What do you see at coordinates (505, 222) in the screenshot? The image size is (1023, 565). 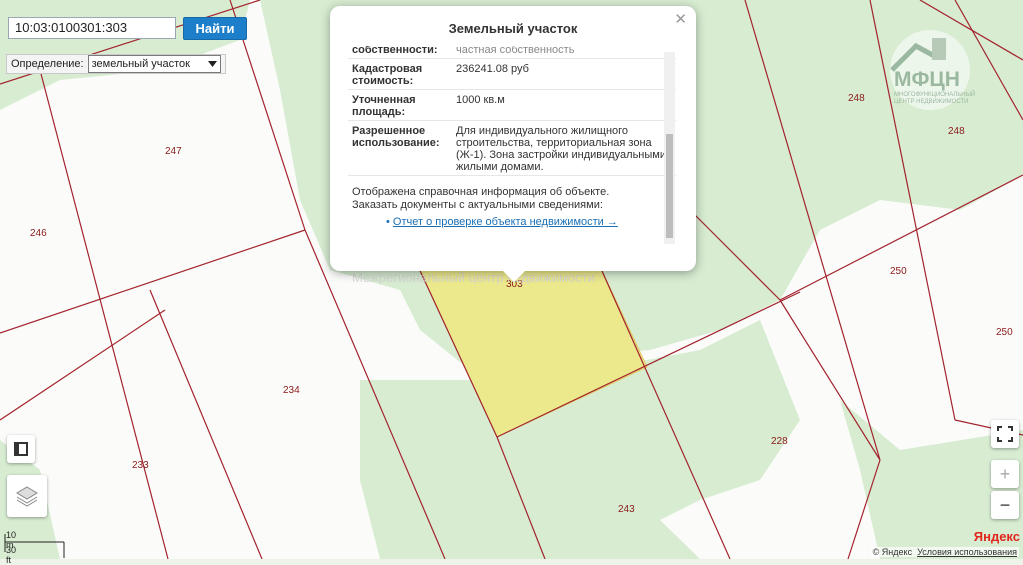 I see `report-link: Отчет о проверке объекта недвижимости →` at bounding box center [505, 222].